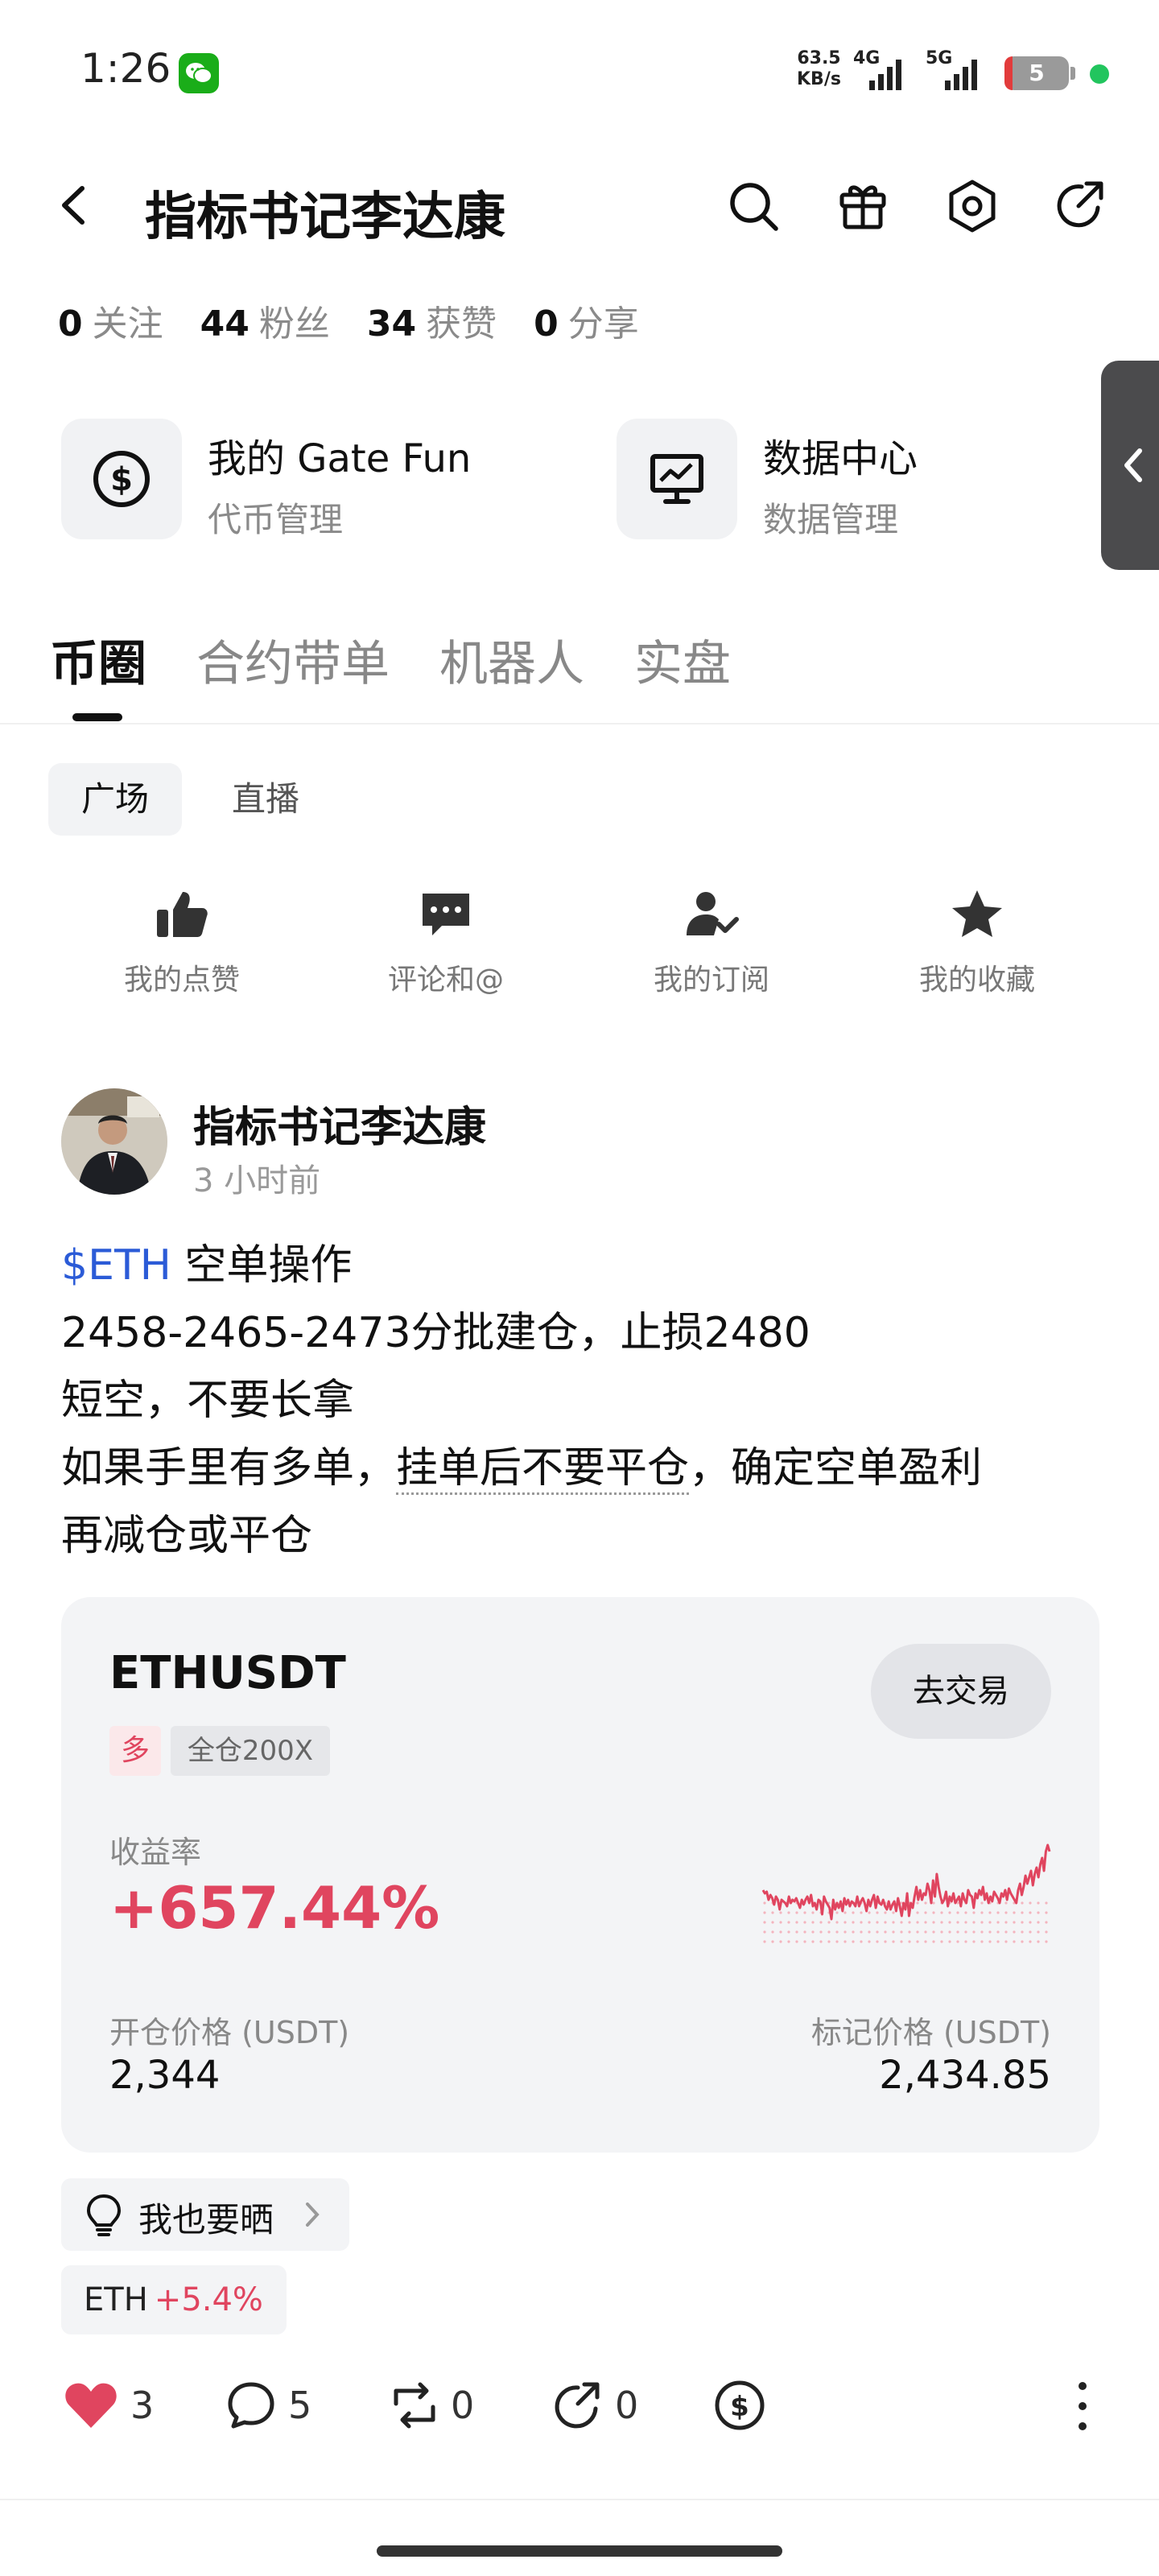  What do you see at coordinates (739, 2405) in the screenshot?
I see `tip-button: $` at bounding box center [739, 2405].